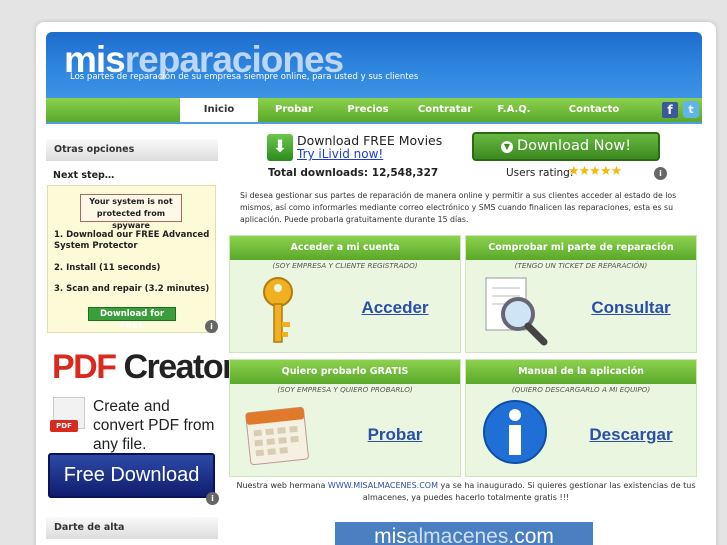 Image resolution: width=727 pixels, height=545 pixels. What do you see at coordinates (581, 389) in the screenshot?
I see `card-subtitle: (QUIERO DESCARGARLO A MI EQUIPO)` at bounding box center [581, 389].